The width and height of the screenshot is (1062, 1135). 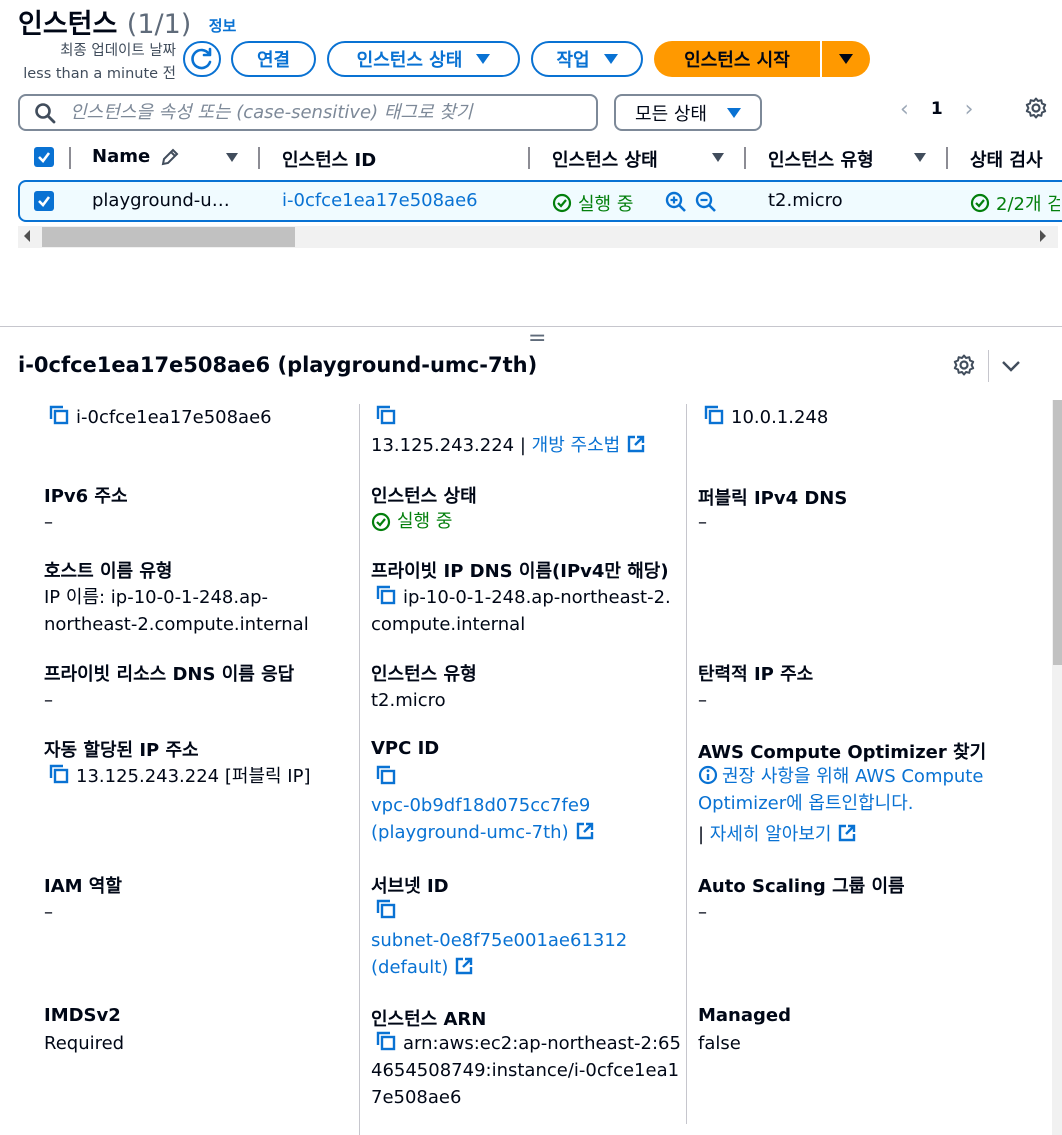 I want to click on private-ip-text: 10.0.1.248, so click(x=780, y=417).